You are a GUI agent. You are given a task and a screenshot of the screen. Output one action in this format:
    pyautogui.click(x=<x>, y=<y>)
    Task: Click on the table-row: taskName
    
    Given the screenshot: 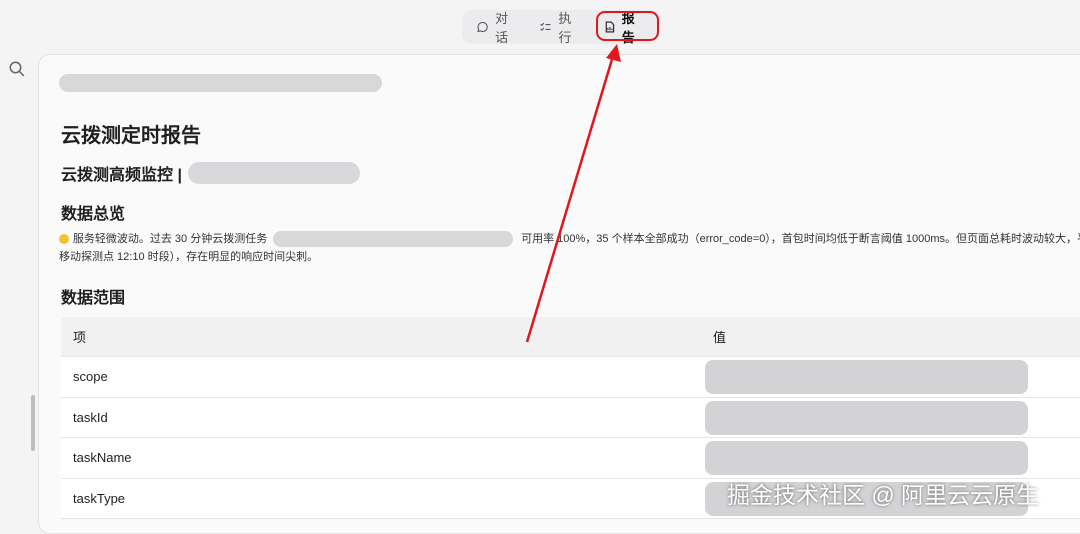 What is the action you would take?
    pyautogui.click(x=570, y=458)
    